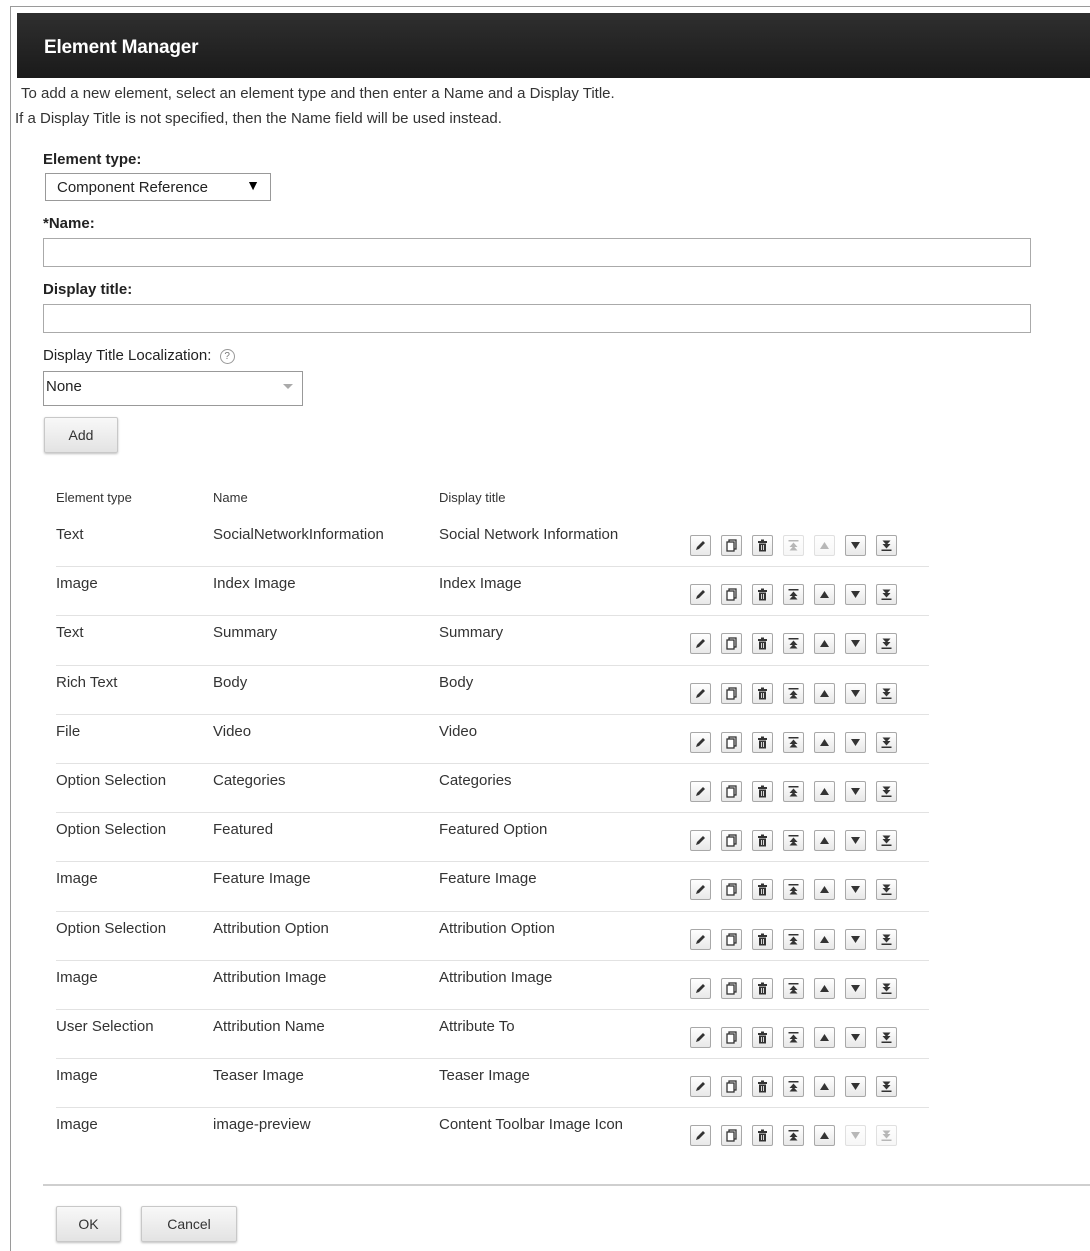 Image resolution: width=1090 pixels, height=1251 pixels. Describe the element at coordinates (189, 1224) in the screenshot. I see `cancel-button: Cancel` at that location.